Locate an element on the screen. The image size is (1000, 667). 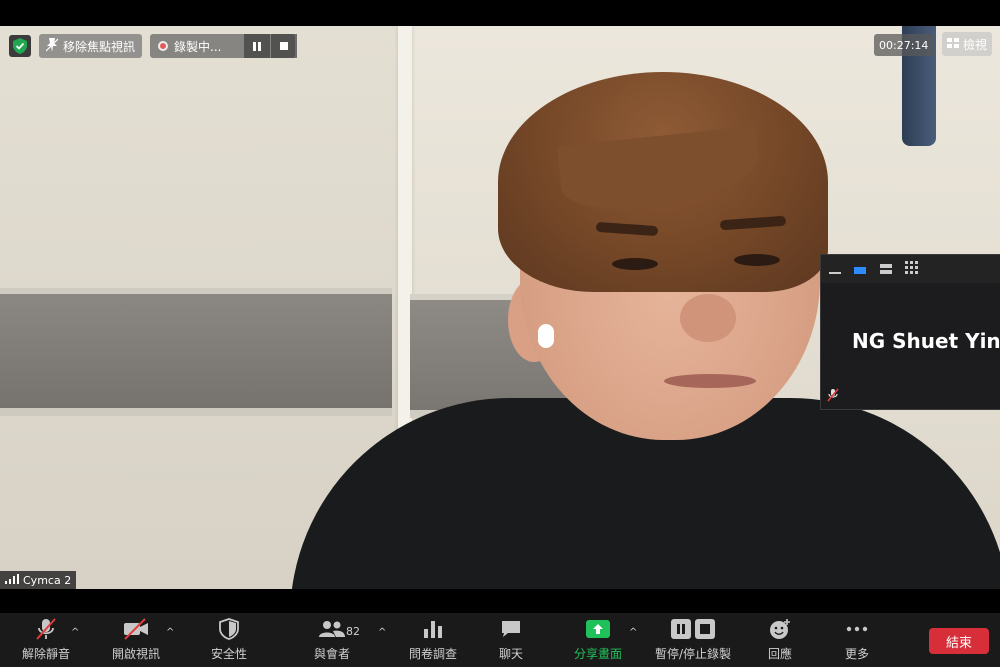
earbud is located at coordinates (546, 336).